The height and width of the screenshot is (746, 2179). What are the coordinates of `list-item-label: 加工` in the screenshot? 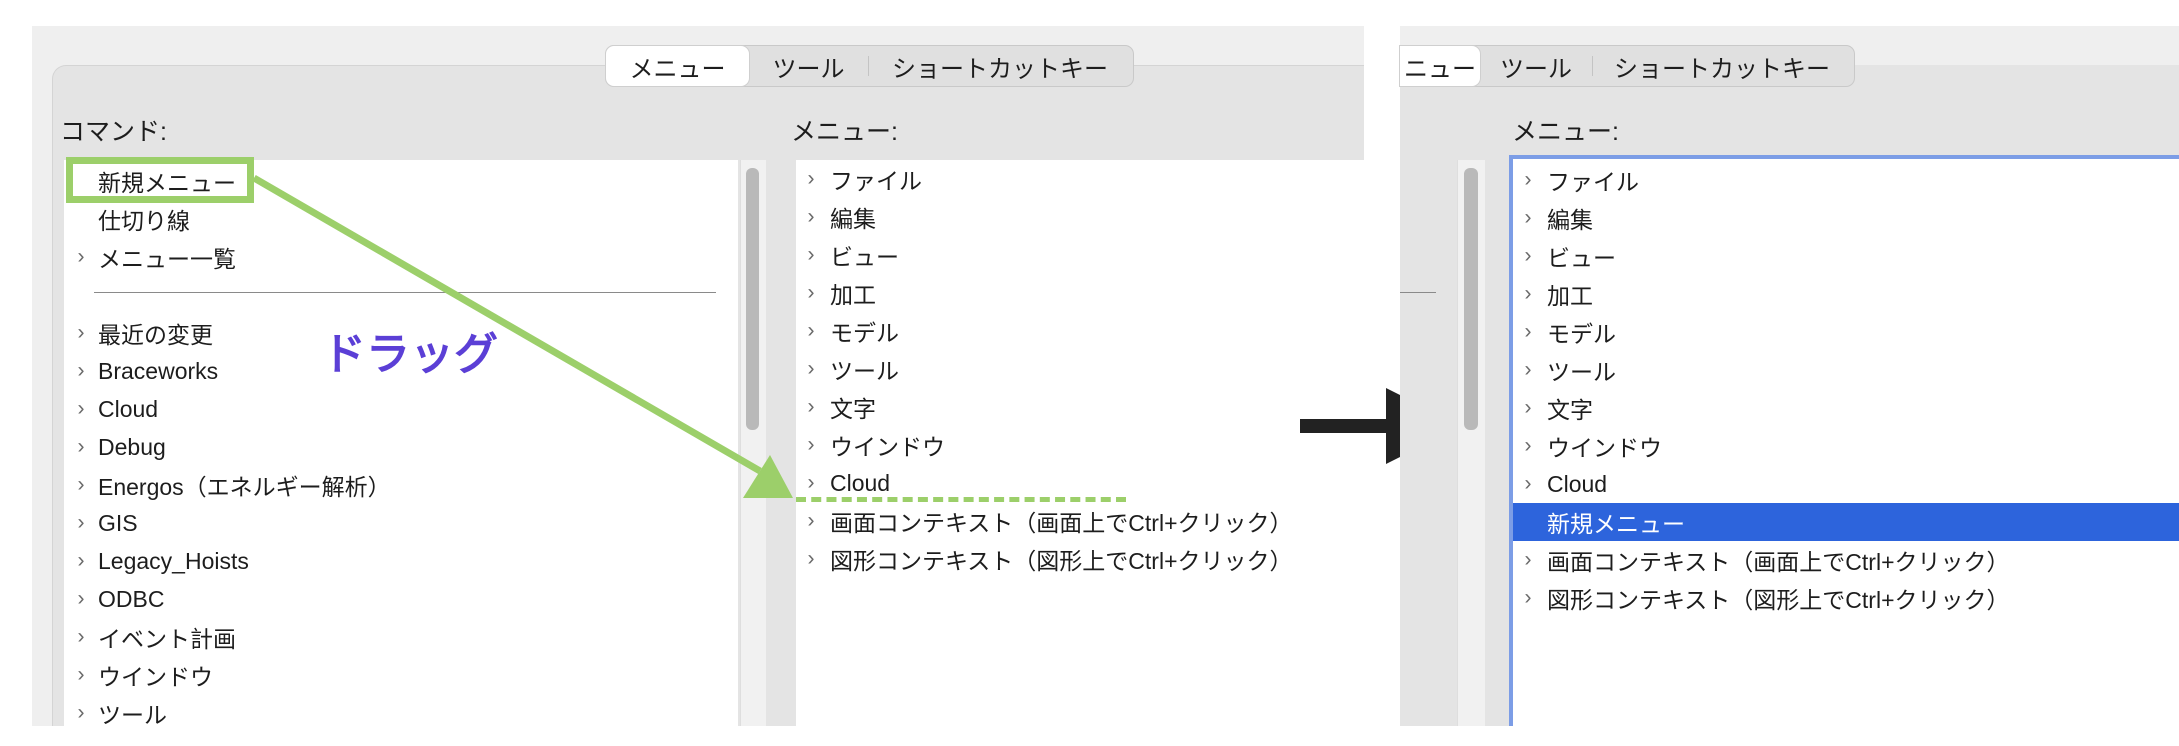 It's located at (1570, 296).